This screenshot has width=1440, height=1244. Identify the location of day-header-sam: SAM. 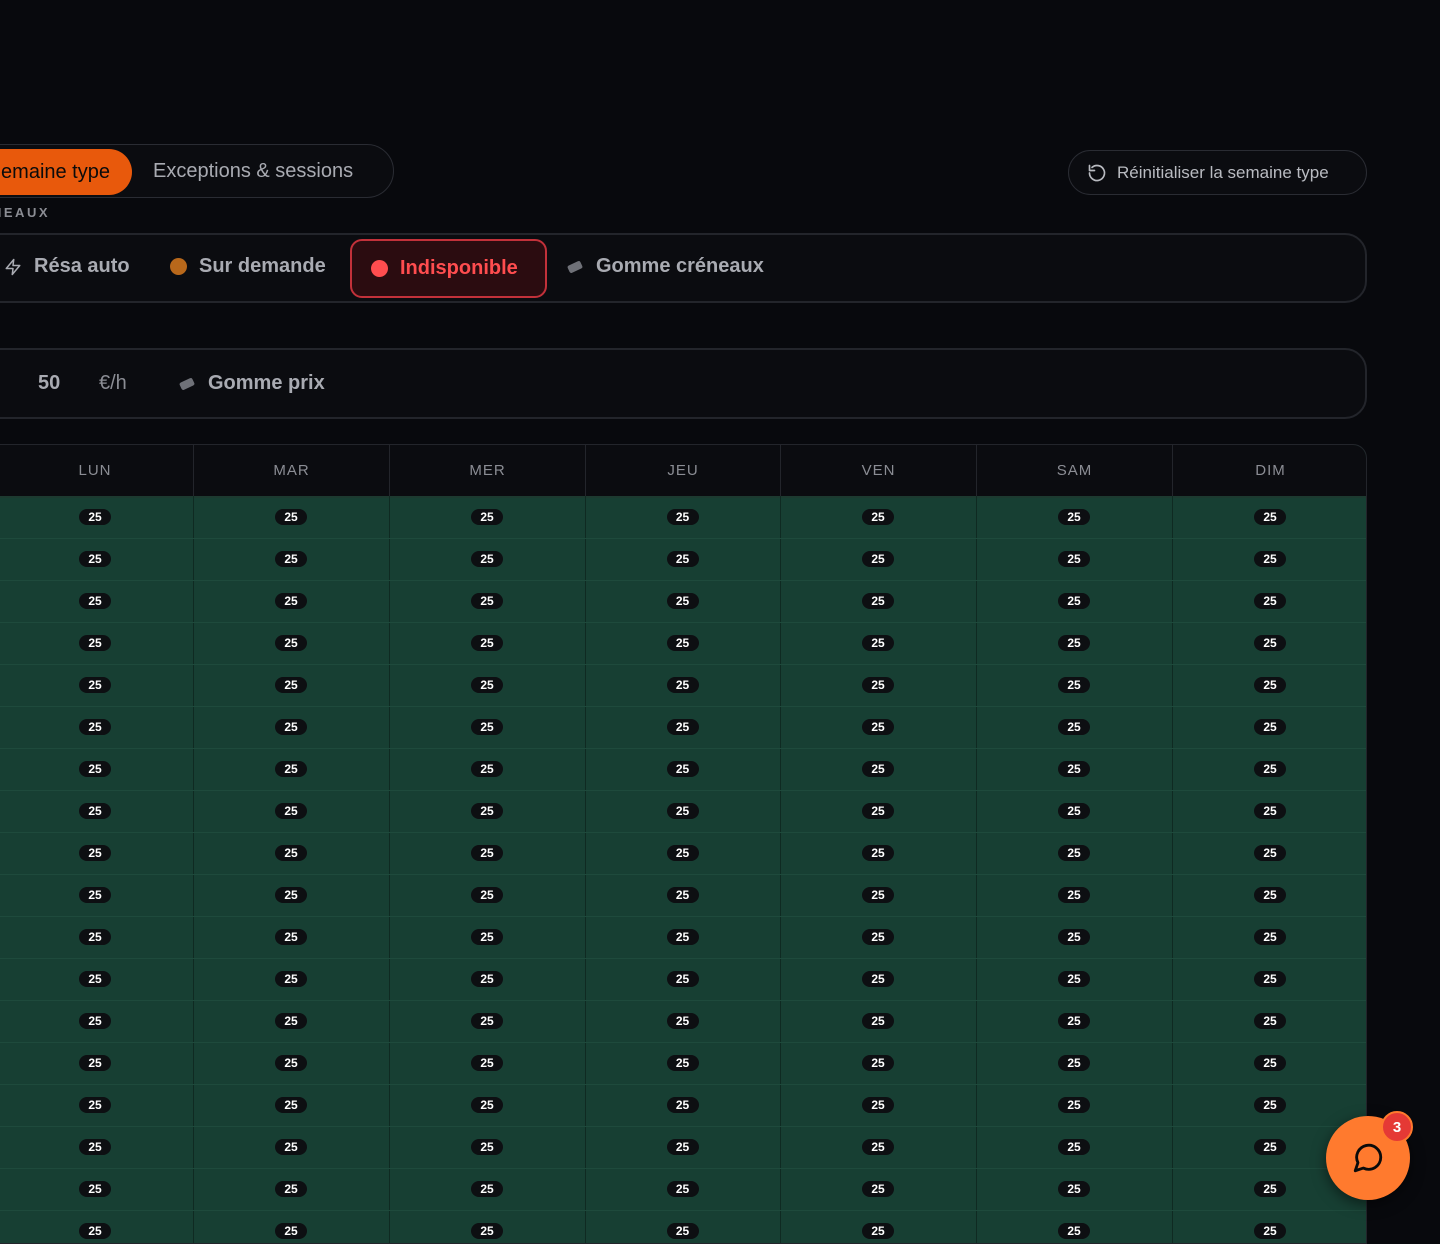
(1074, 470).